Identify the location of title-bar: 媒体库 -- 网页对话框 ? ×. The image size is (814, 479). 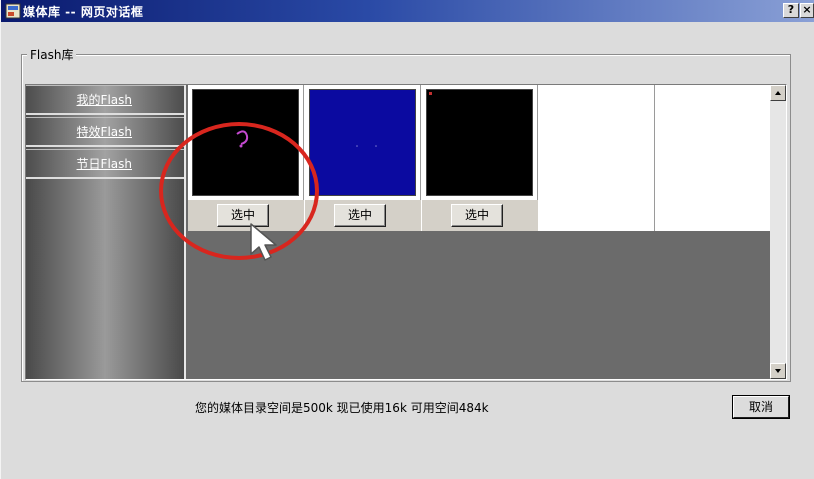
(407, 11).